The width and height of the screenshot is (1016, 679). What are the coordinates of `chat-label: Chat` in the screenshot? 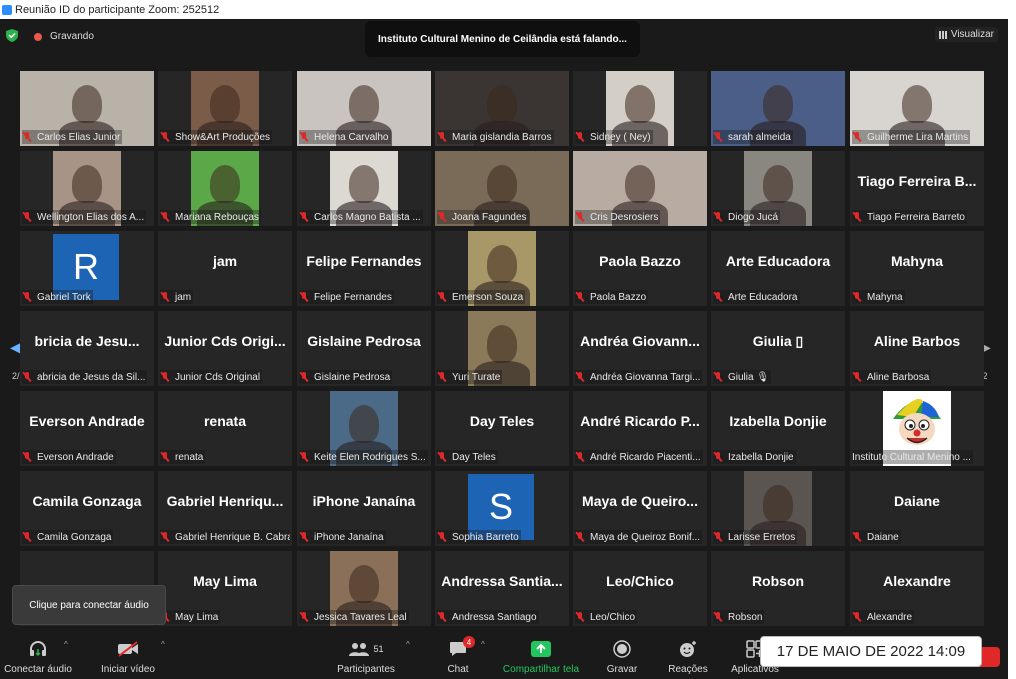 It's located at (458, 669).